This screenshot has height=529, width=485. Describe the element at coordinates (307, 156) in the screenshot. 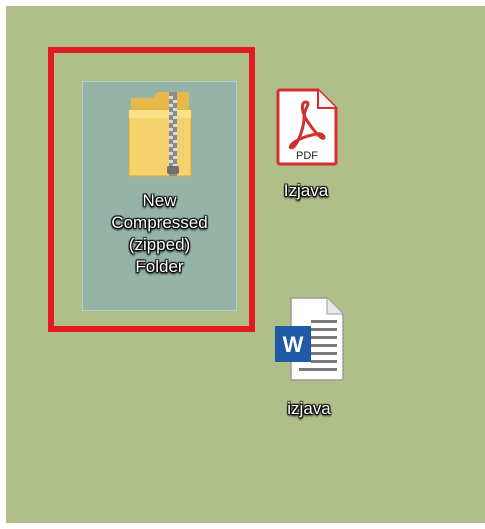

I see `pdf-badge-text: PDF` at that location.